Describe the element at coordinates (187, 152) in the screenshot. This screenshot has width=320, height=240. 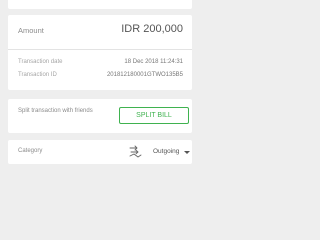
I see `chevron-down-icon` at that location.